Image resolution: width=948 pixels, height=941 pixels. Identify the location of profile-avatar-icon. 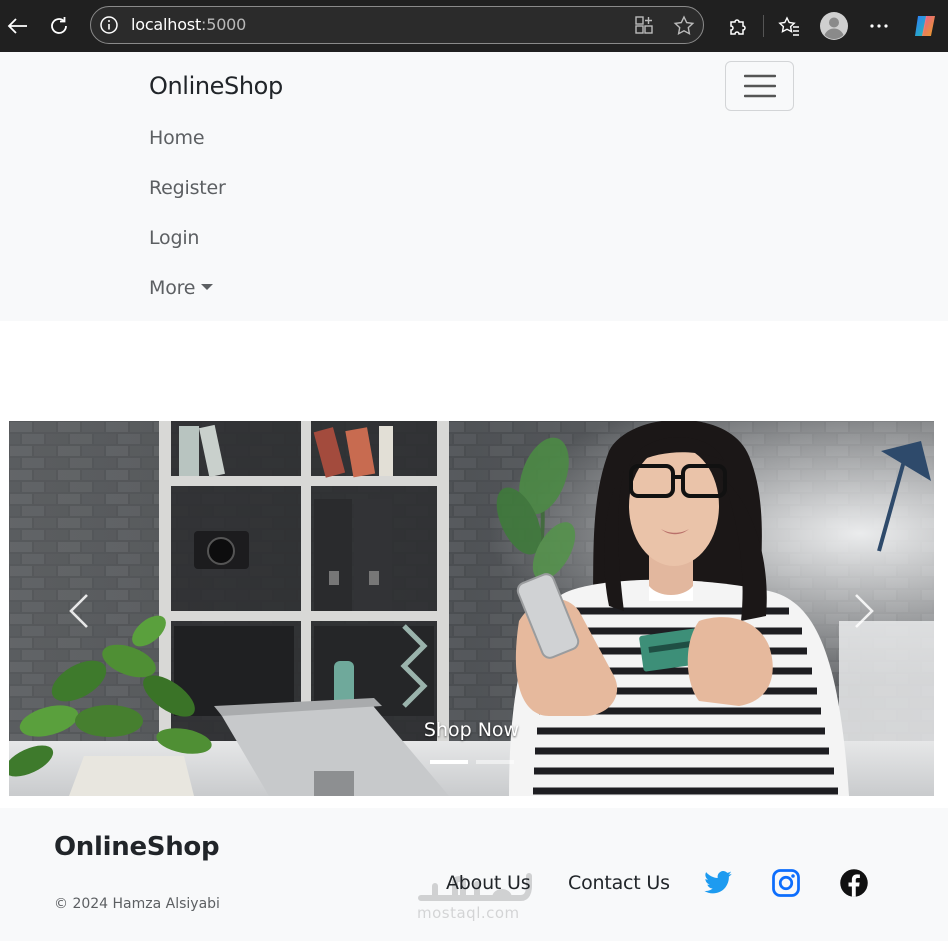
(834, 26).